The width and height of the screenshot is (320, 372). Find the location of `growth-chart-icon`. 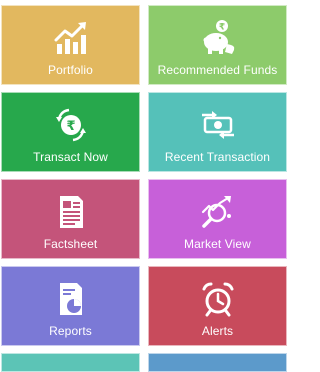

growth-chart-icon is located at coordinates (71, 38).